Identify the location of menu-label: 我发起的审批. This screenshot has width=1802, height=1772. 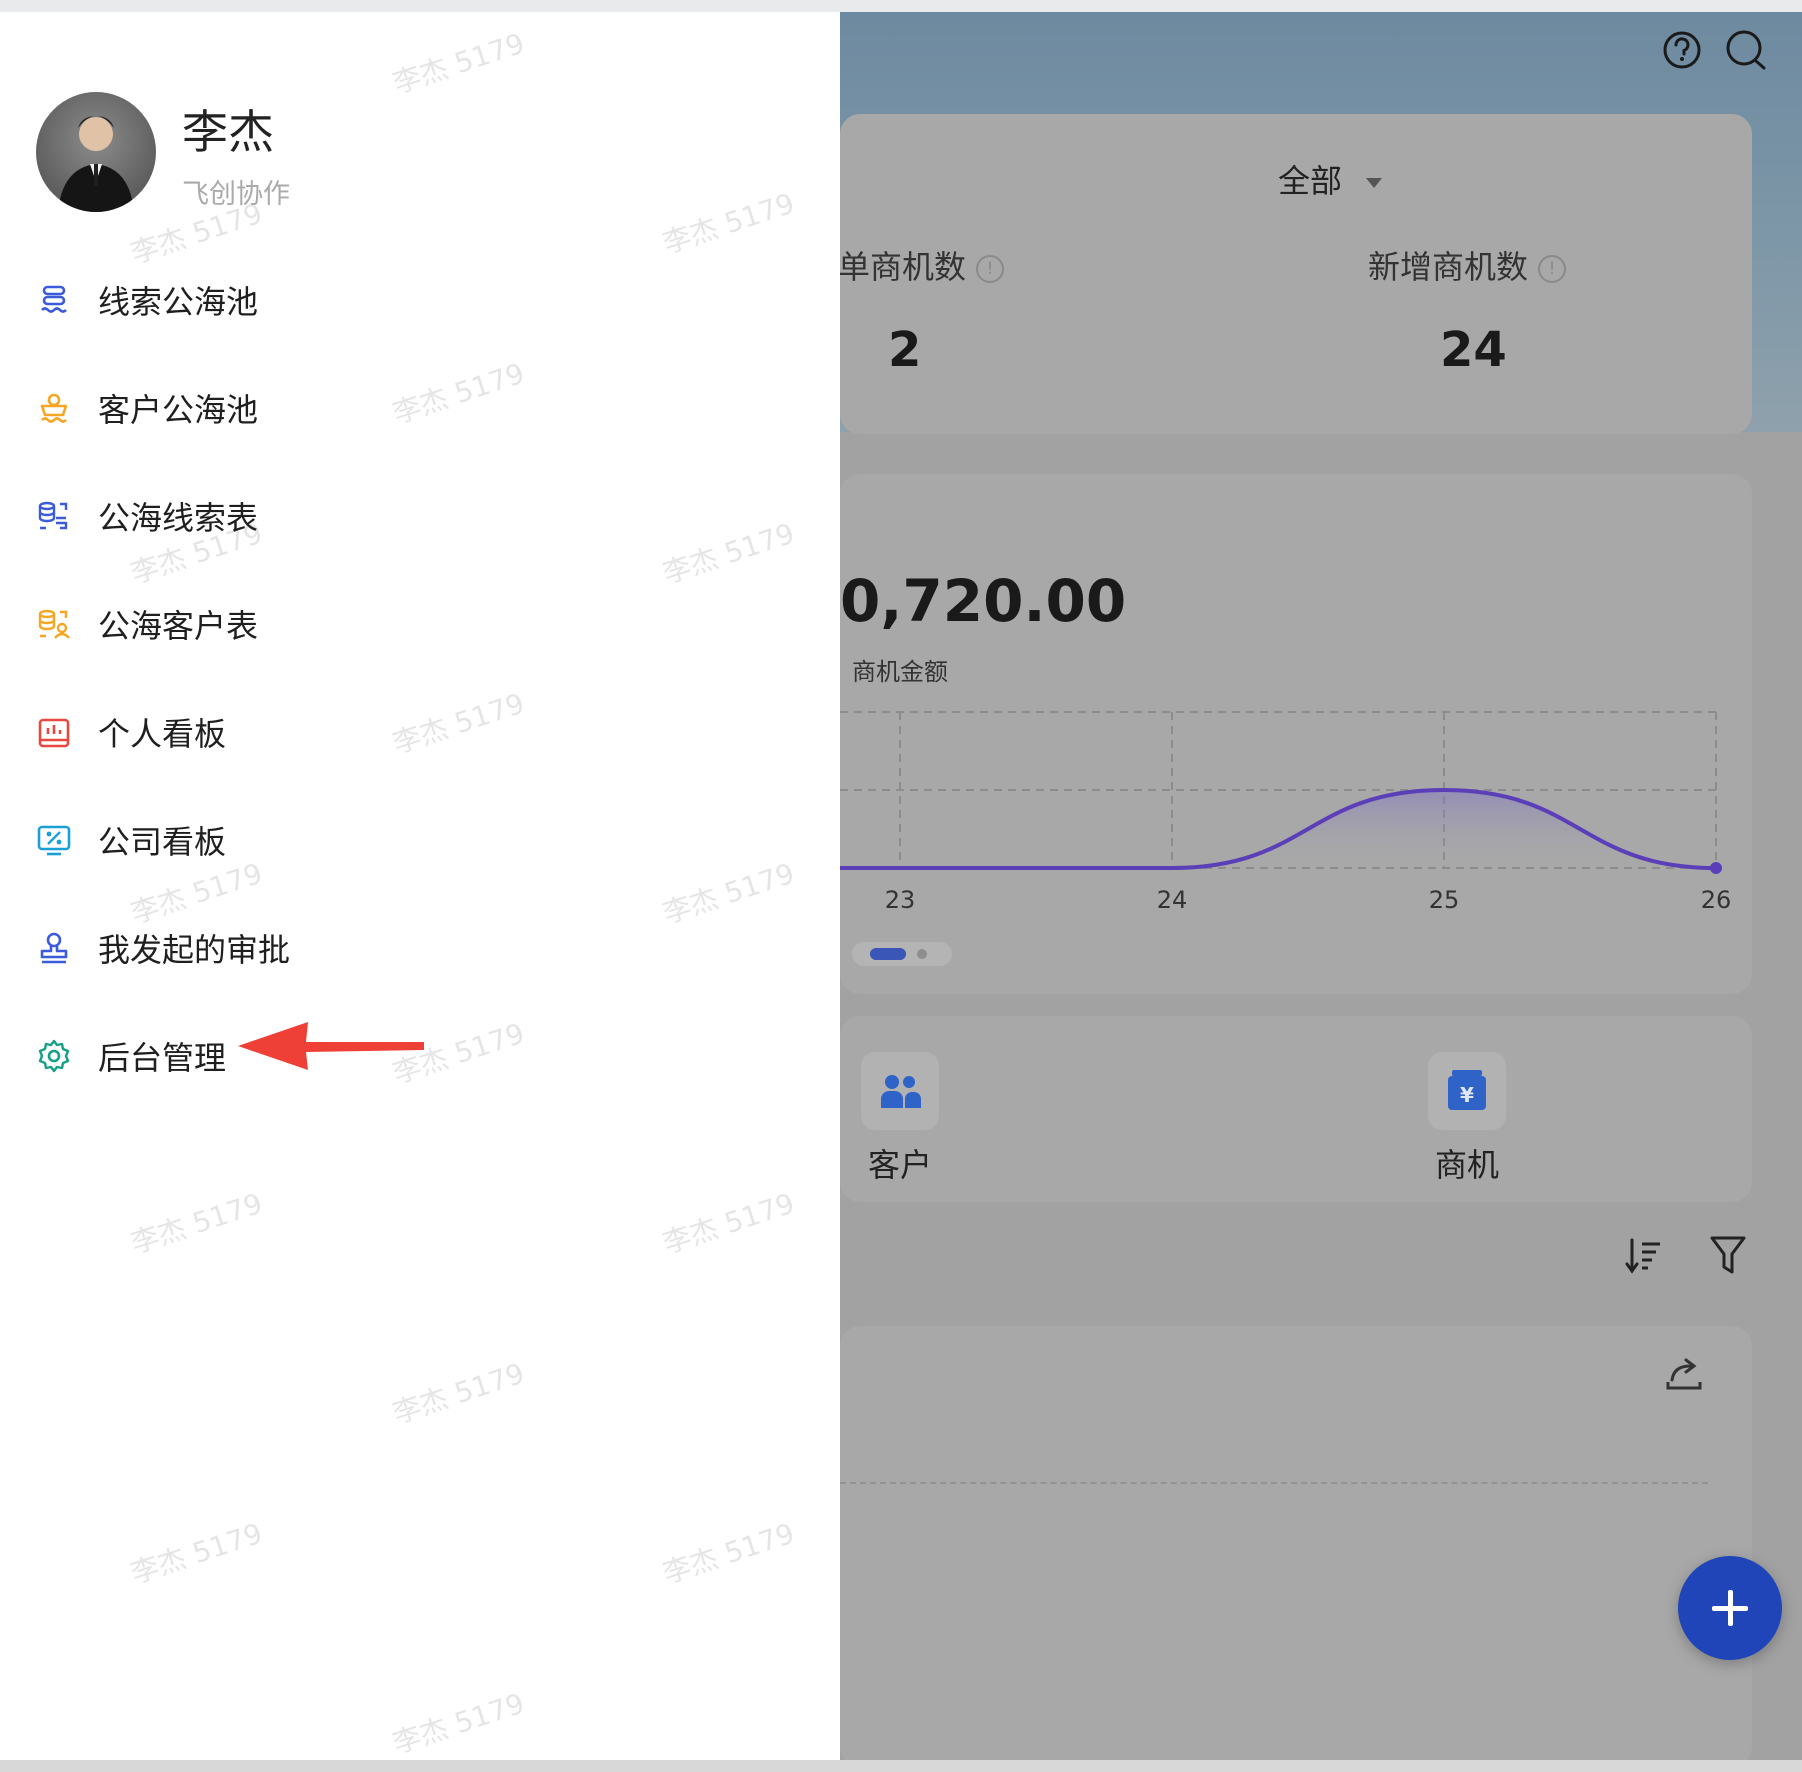
(194, 950).